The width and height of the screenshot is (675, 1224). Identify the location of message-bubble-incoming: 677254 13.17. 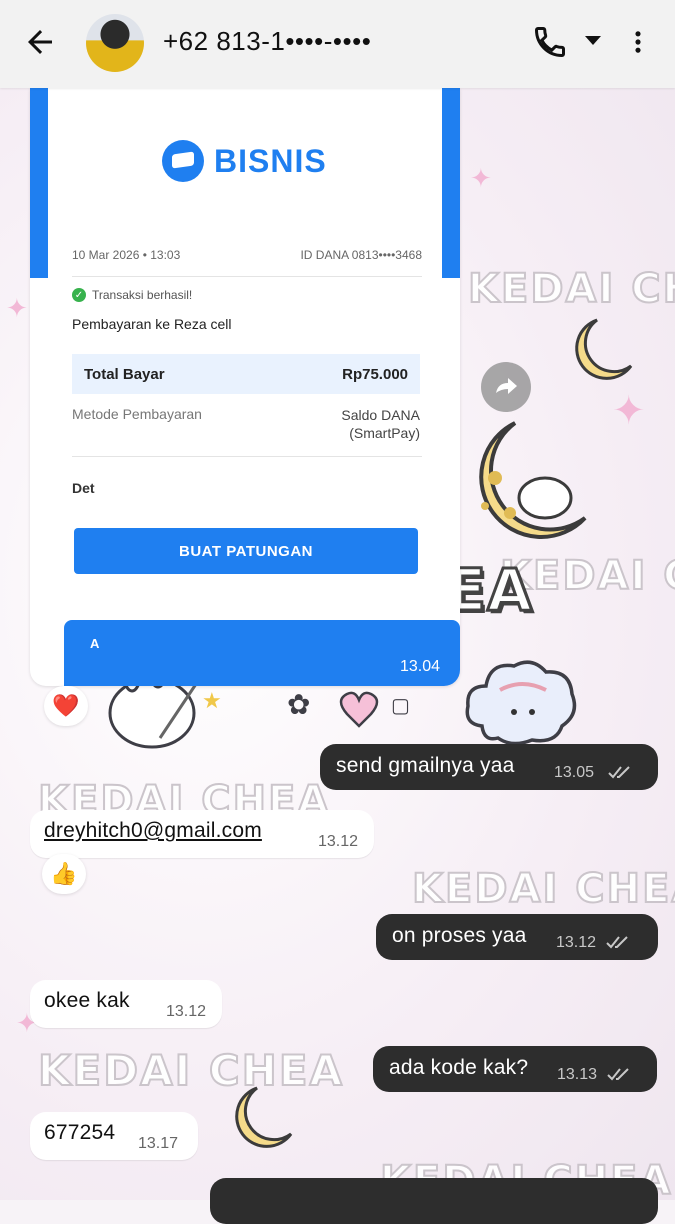
(114, 1136).